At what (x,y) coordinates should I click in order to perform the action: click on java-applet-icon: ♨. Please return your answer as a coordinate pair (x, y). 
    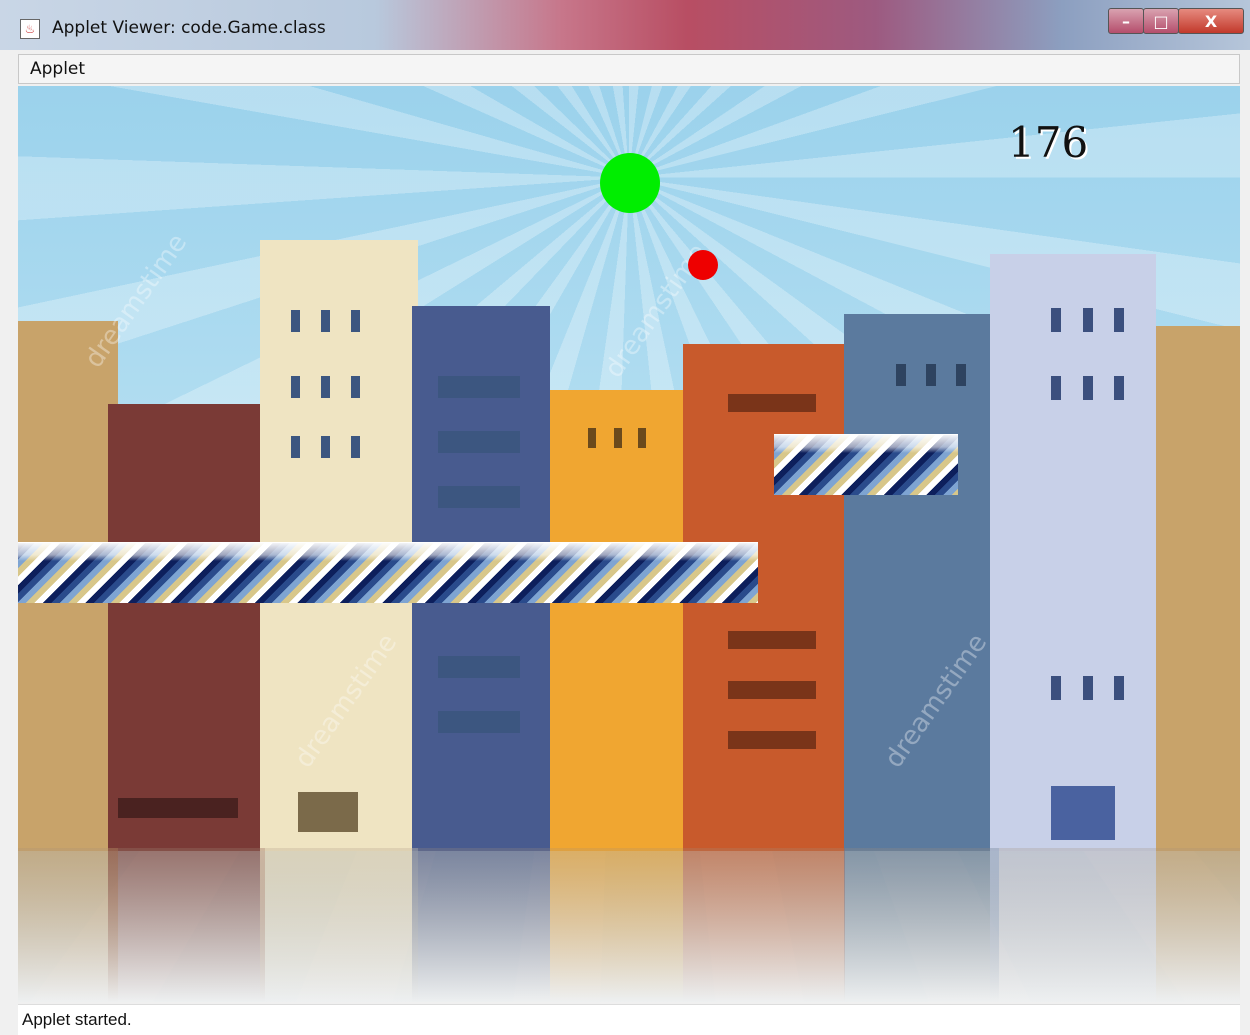
    Looking at the image, I should click on (30, 29).